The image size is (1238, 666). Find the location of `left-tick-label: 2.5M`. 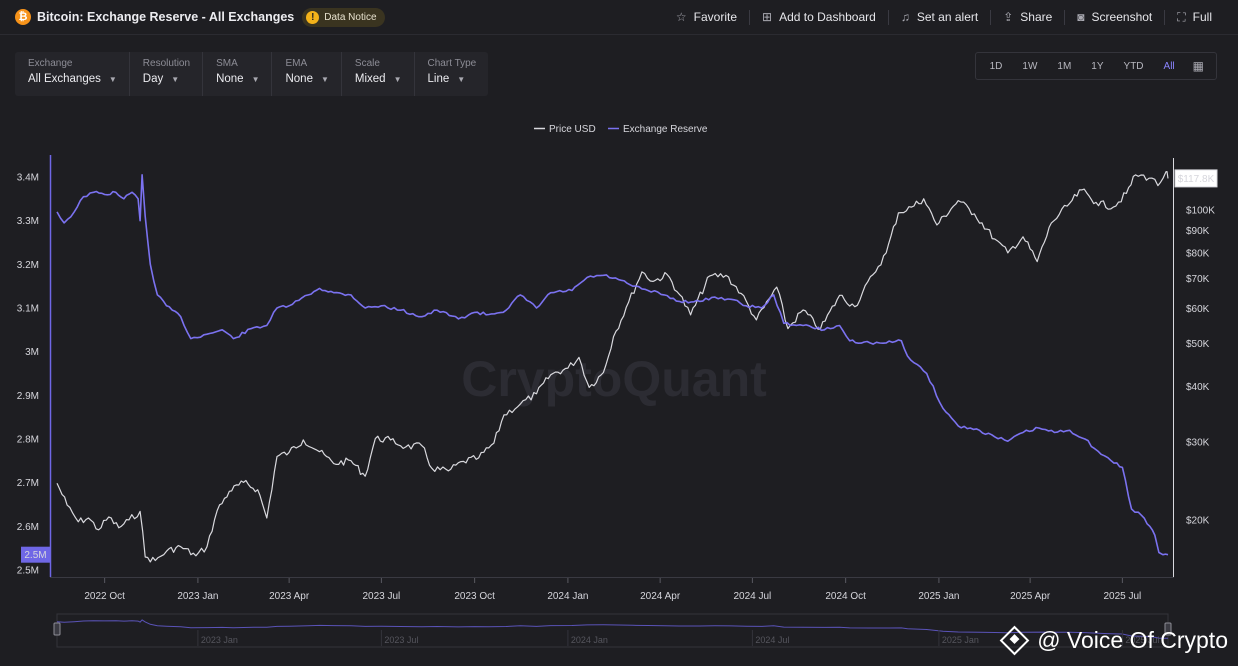

left-tick-label: 2.5M is located at coordinates (28, 571).